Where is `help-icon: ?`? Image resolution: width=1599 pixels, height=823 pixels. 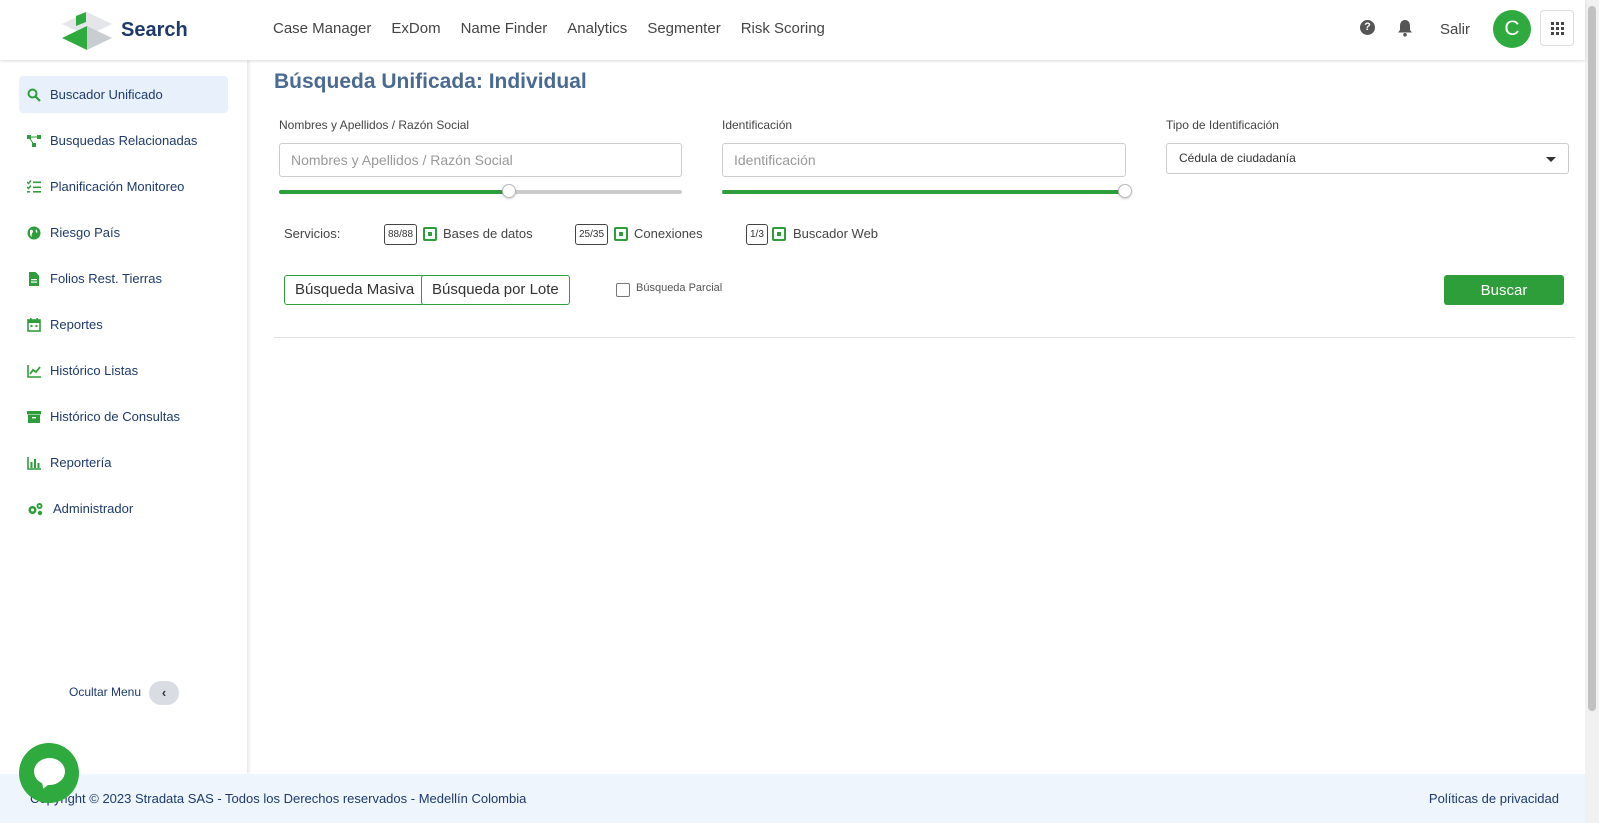
help-icon: ? is located at coordinates (1367, 27).